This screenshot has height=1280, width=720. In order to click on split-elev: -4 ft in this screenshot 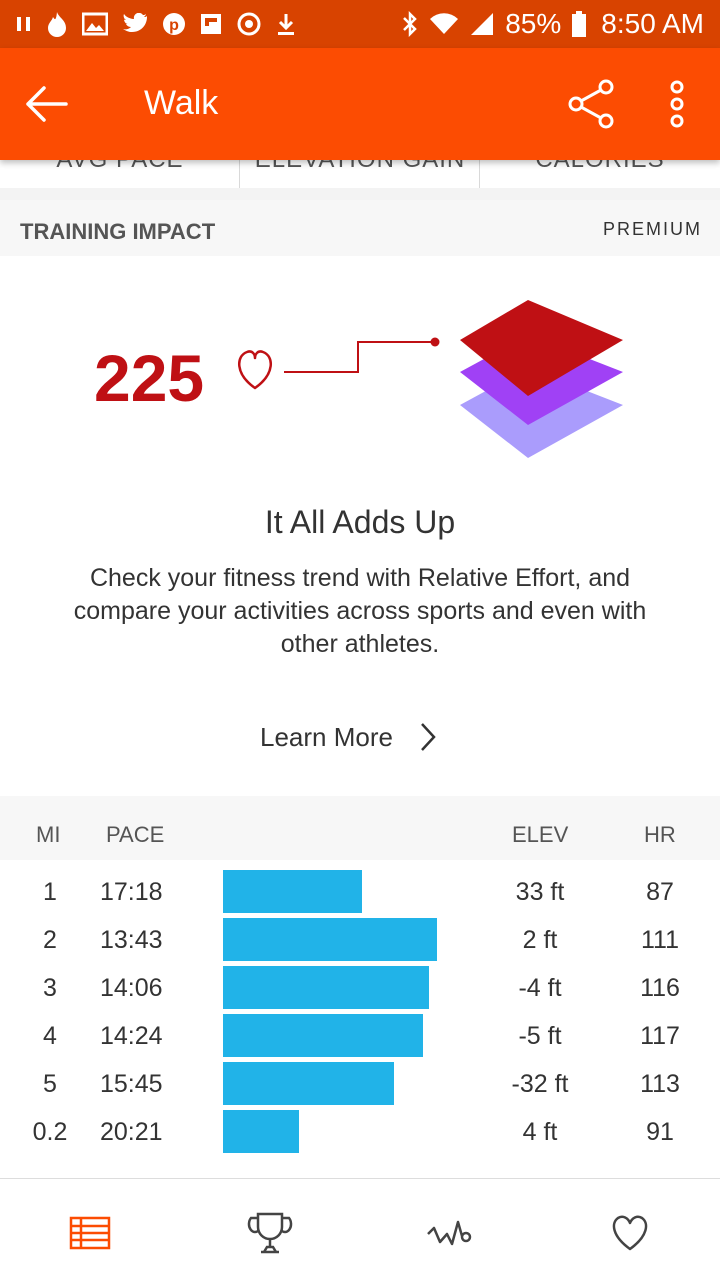, I will do `click(540, 988)`.